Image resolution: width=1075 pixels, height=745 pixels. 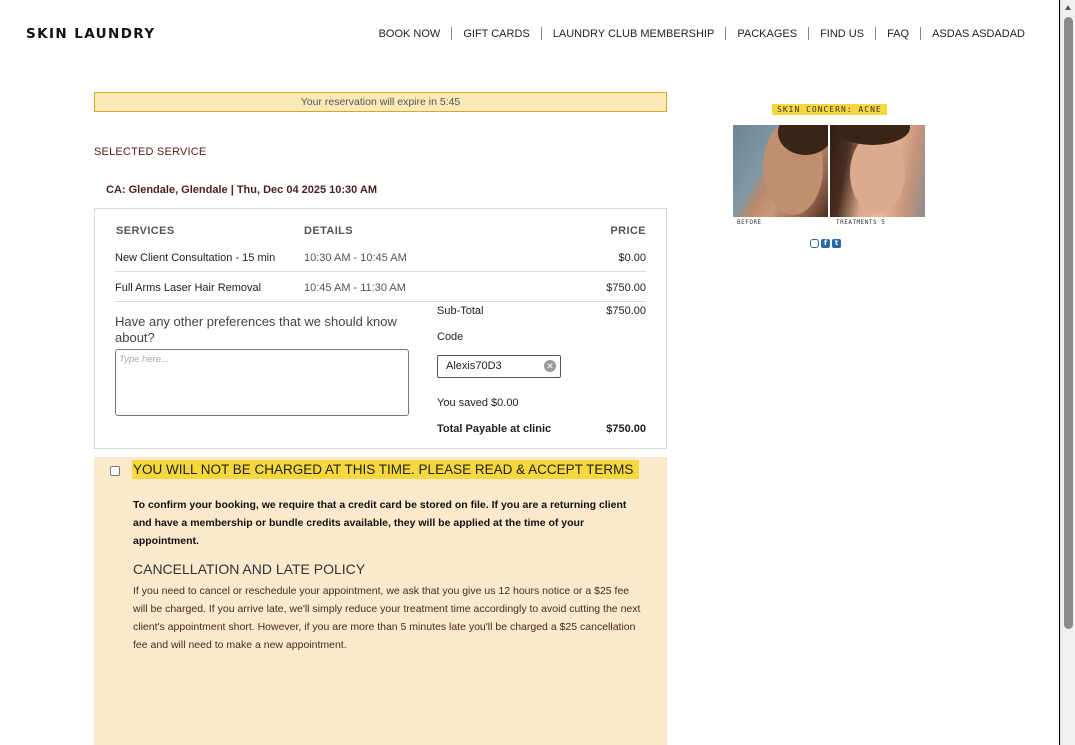 What do you see at coordinates (780, 171) in the screenshot?
I see `before-photo` at bounding box center [780, 171].